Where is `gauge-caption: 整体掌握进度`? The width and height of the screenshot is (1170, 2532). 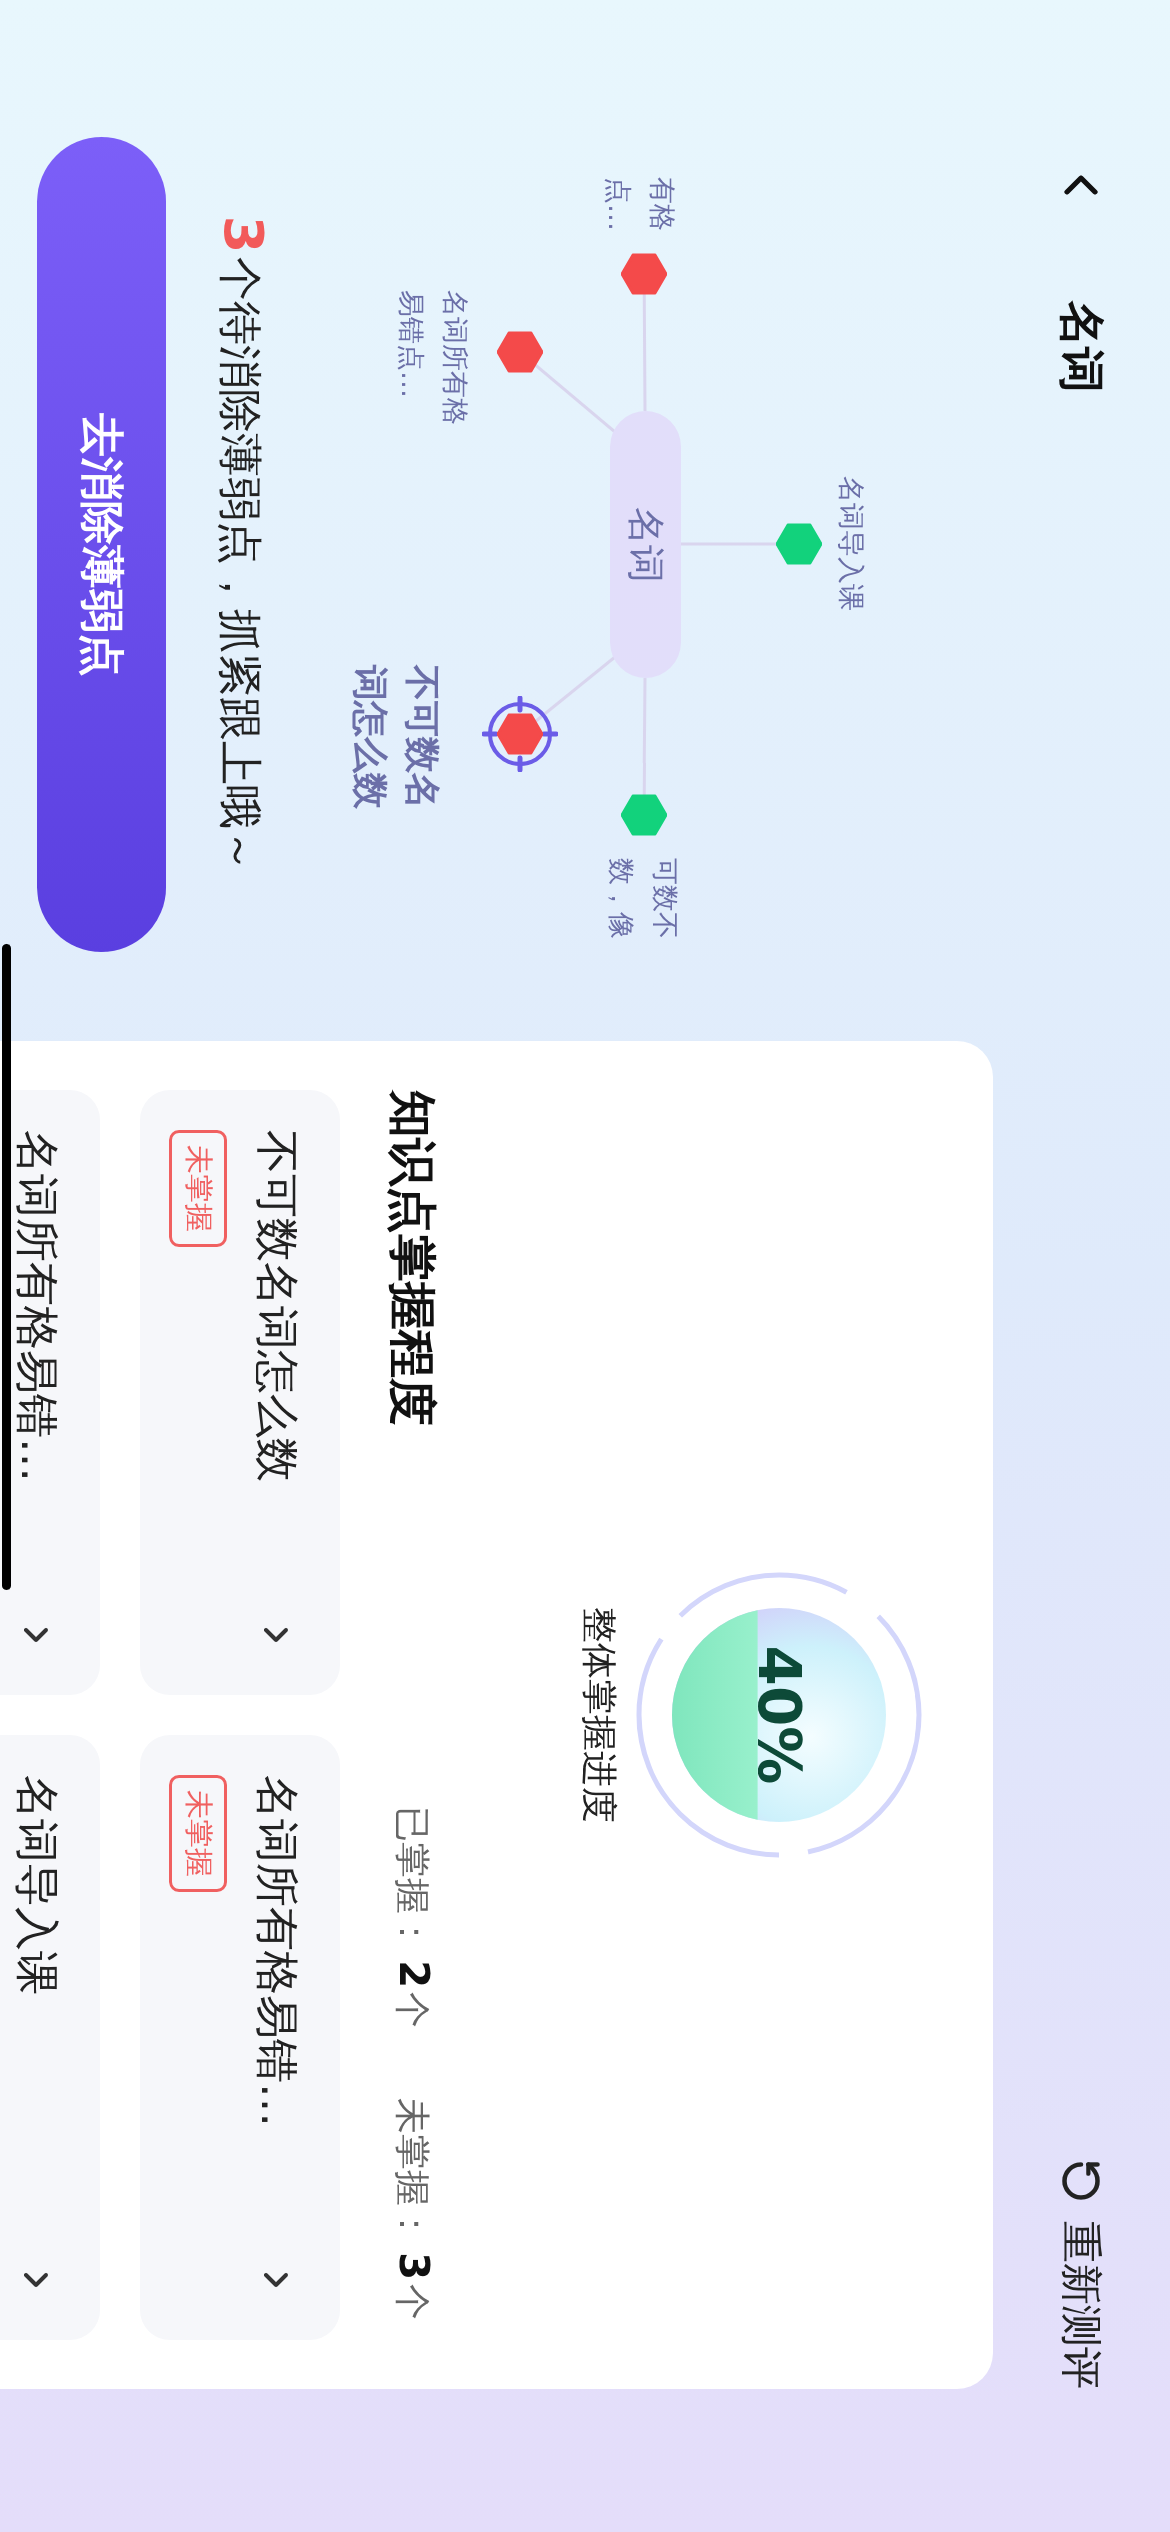 gauge-caption: 整体掌握进度 is located at coordinates (599, 1715).